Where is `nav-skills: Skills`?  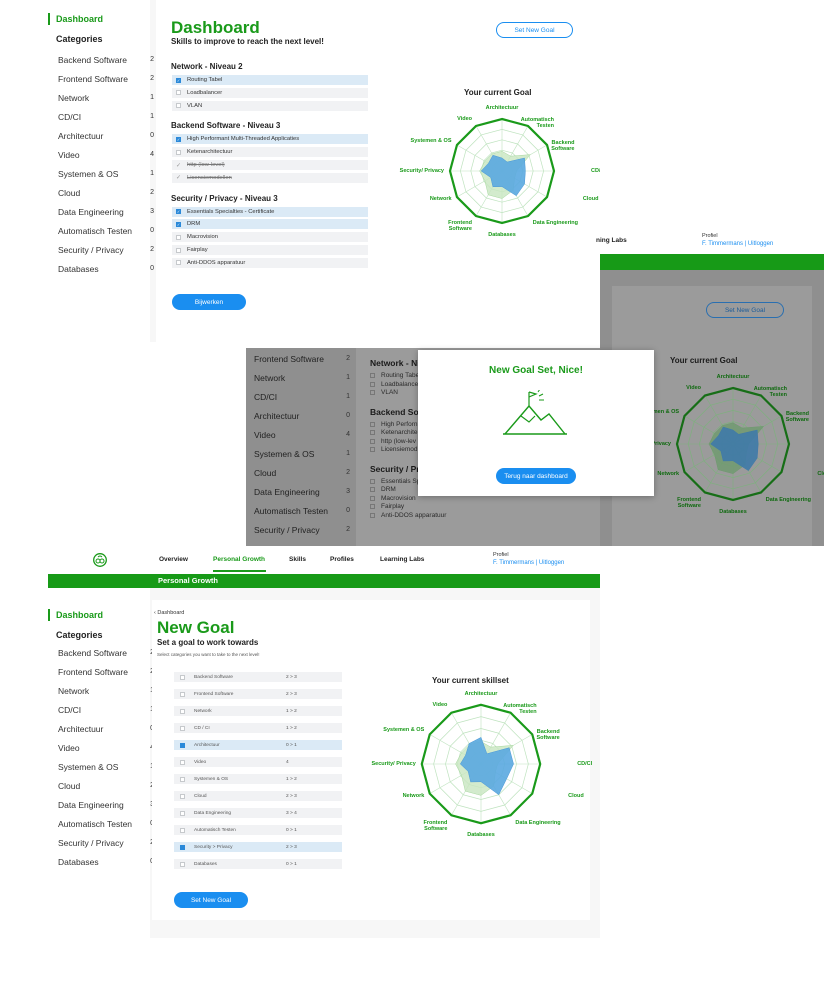
nav-skills: Skills is located at coordinates (297, 559).